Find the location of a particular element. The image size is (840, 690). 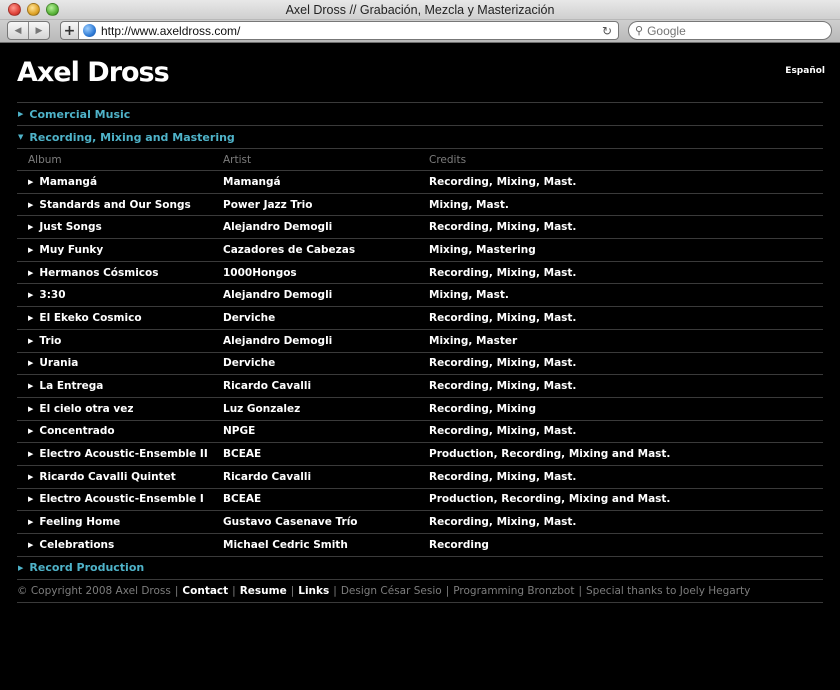

album-cell: ▶ Electro Acoustic-Ensemble II is located at coordinates (120, 454).